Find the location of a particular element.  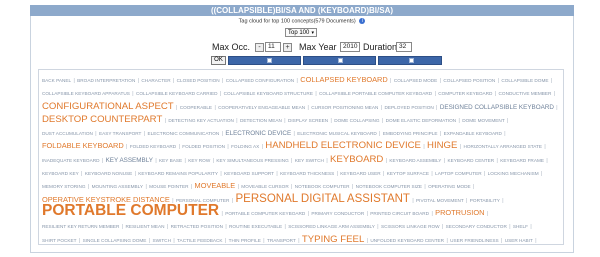

max-year-slider is located at coordinates (339, 60).